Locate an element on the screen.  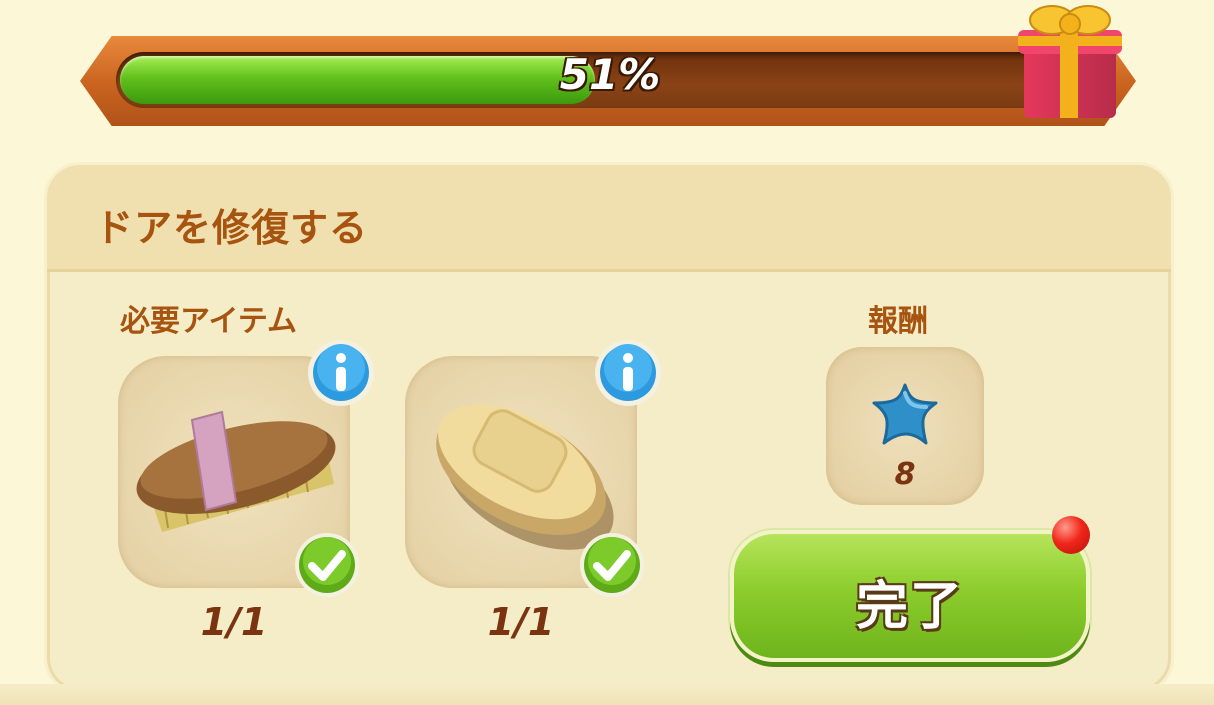
required-item-brush is located at coordinates (246, 468).